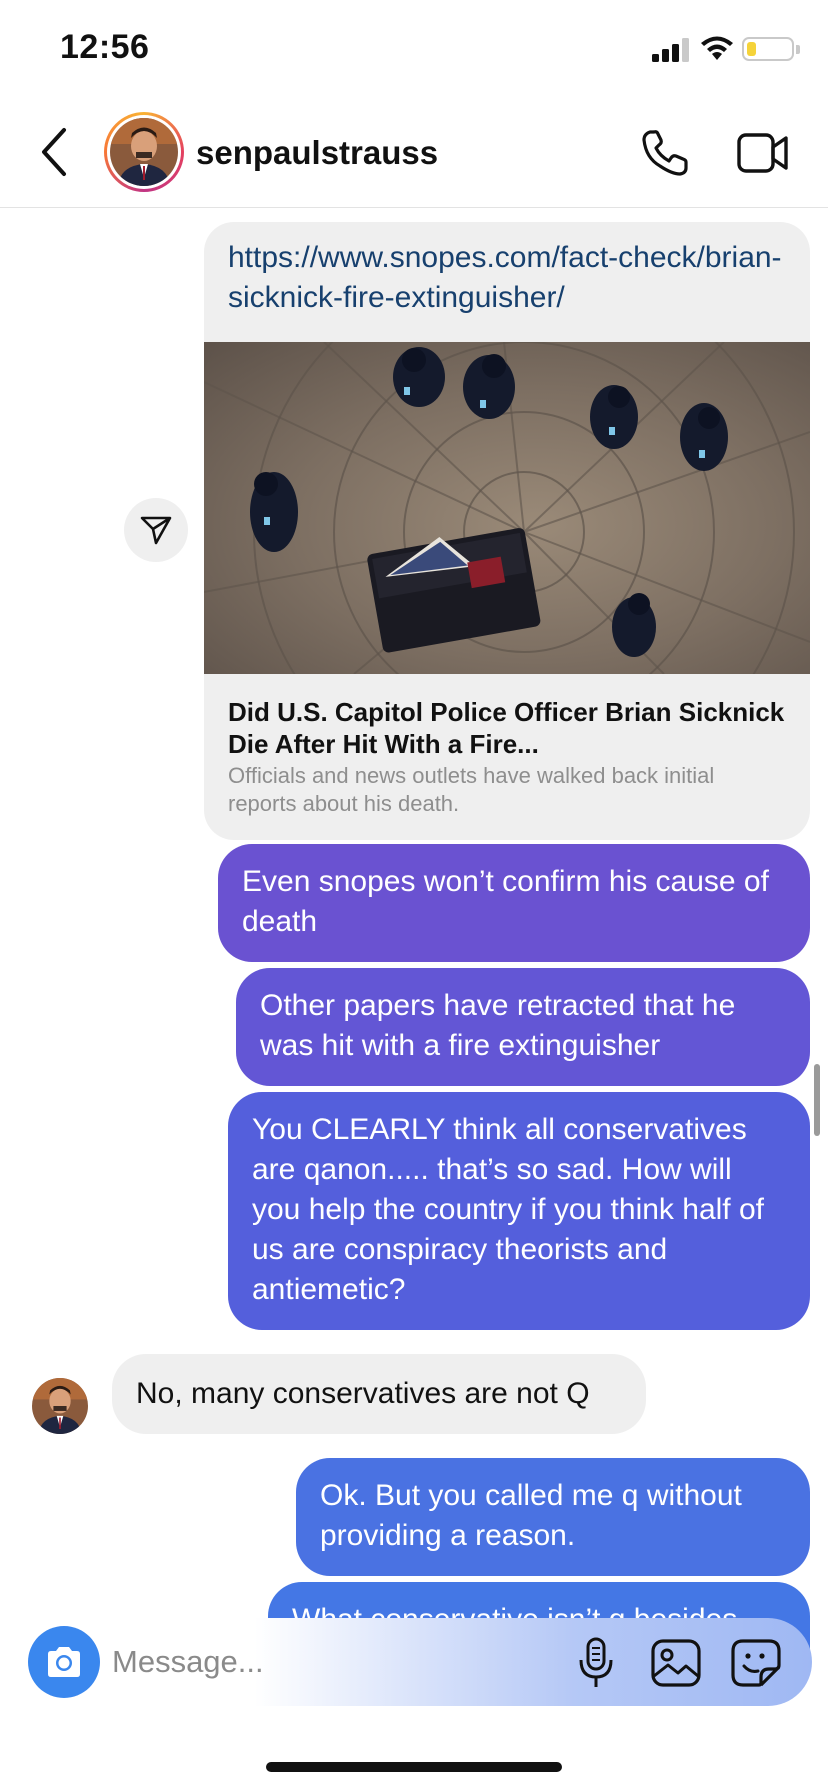 The image size is (828, 1792). Describe the element at coordinates (317, 153) in the screenshot. I see `chat-username: senpaulstrauss` at that location.